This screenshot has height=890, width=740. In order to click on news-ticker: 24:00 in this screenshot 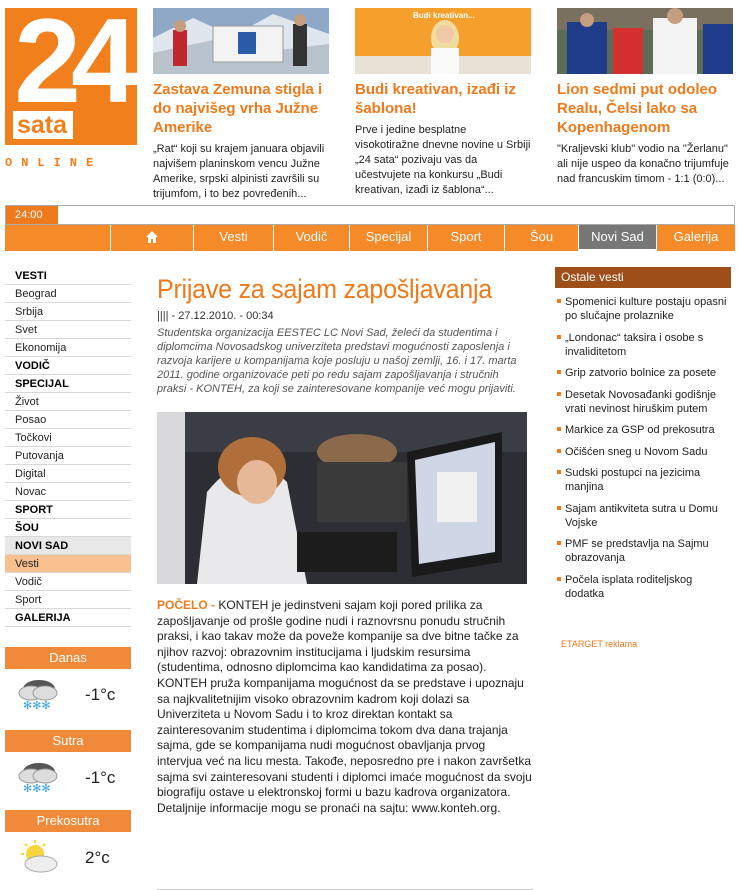, I will do `click(370, 215)`.